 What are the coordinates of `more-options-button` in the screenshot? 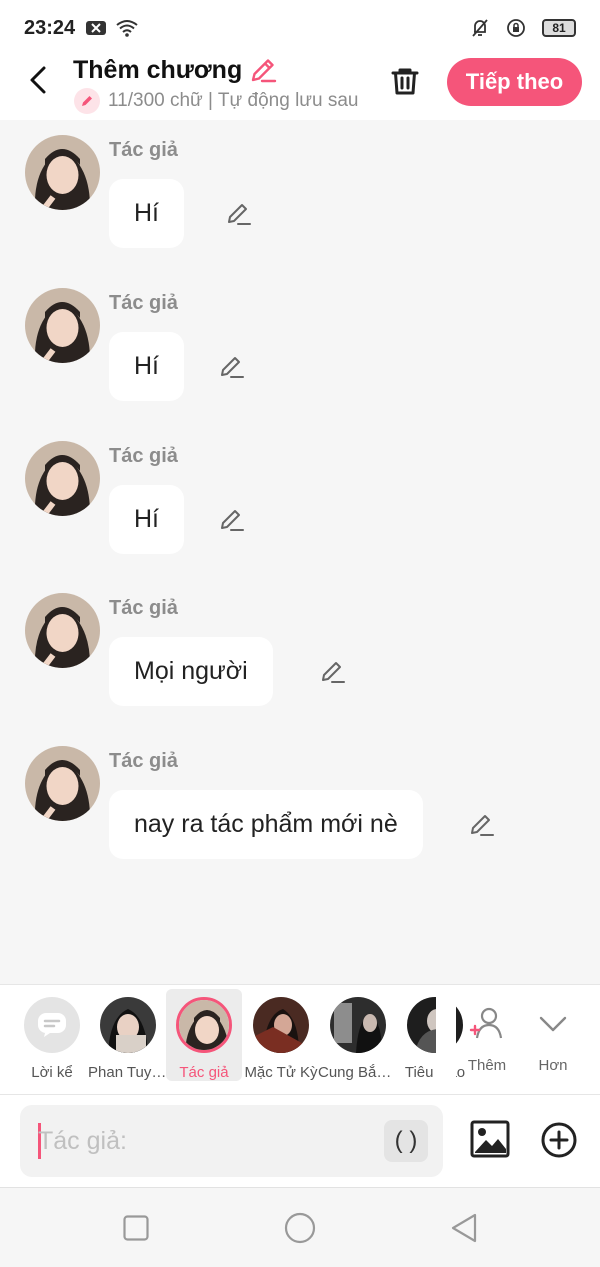 It's located at (559, 1140).